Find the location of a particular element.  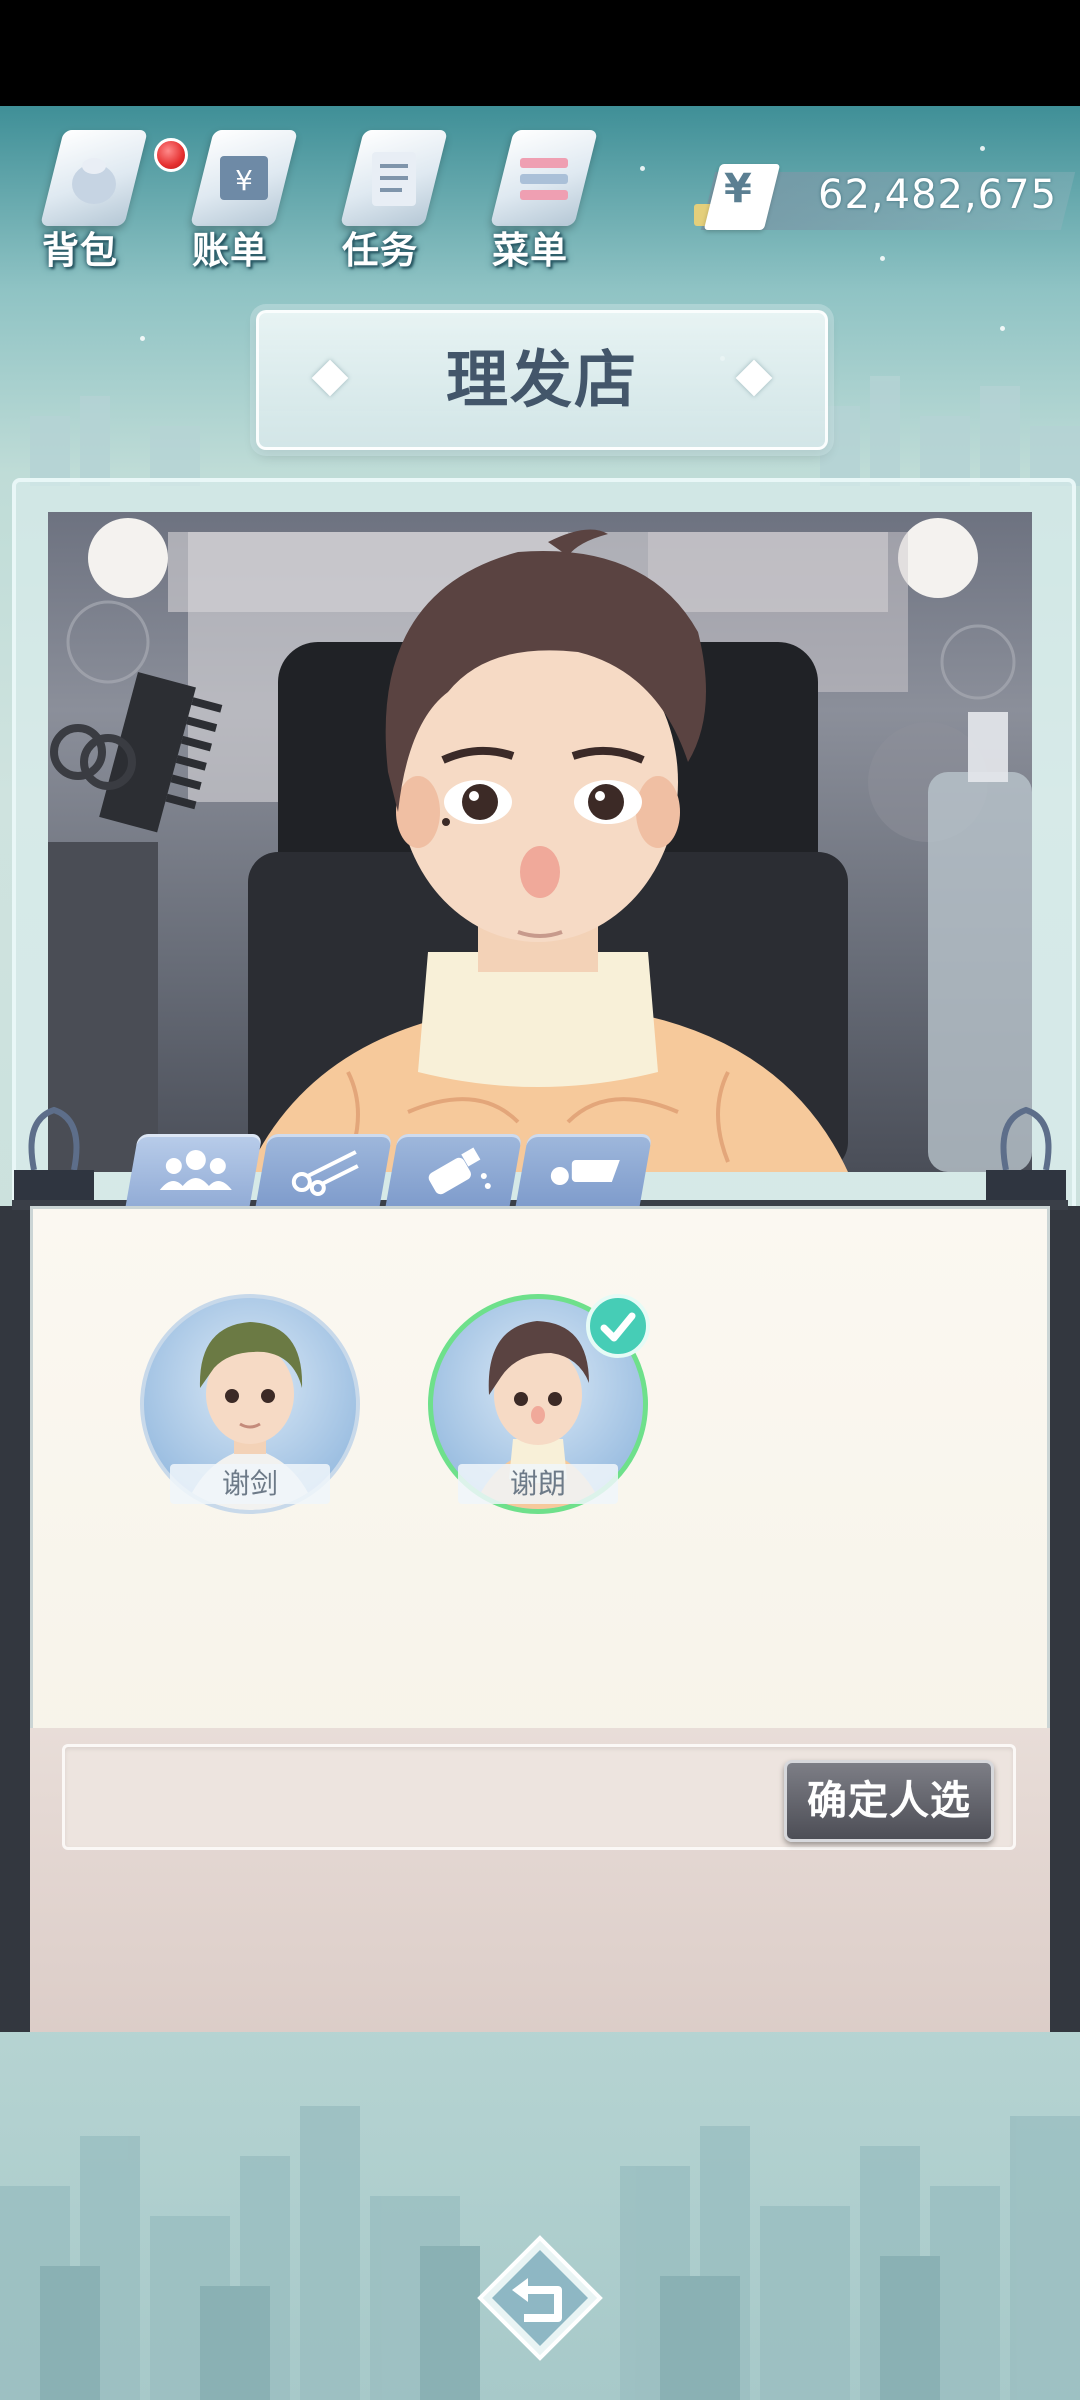

bill-button: ¥ 账单 is located at coordinates (240, 196).